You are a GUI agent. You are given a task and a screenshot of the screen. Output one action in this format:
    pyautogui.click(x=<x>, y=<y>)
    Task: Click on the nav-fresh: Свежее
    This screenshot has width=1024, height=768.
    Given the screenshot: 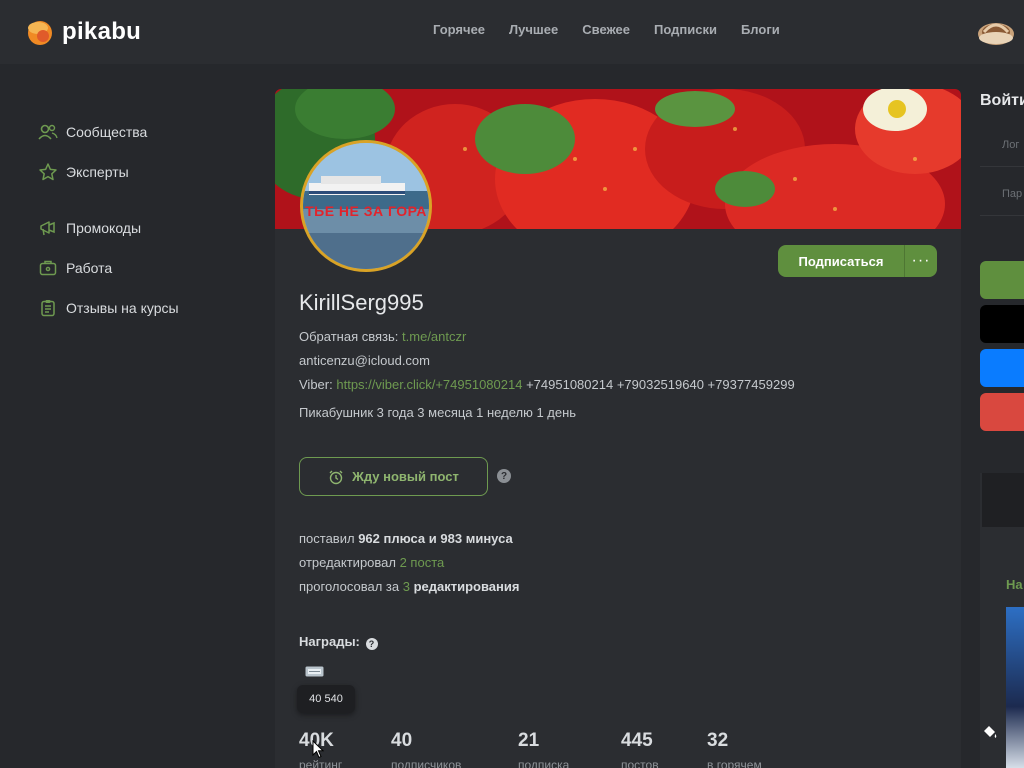 What is the action you would take?
    pyautogui.click(x=606, y=29)
    